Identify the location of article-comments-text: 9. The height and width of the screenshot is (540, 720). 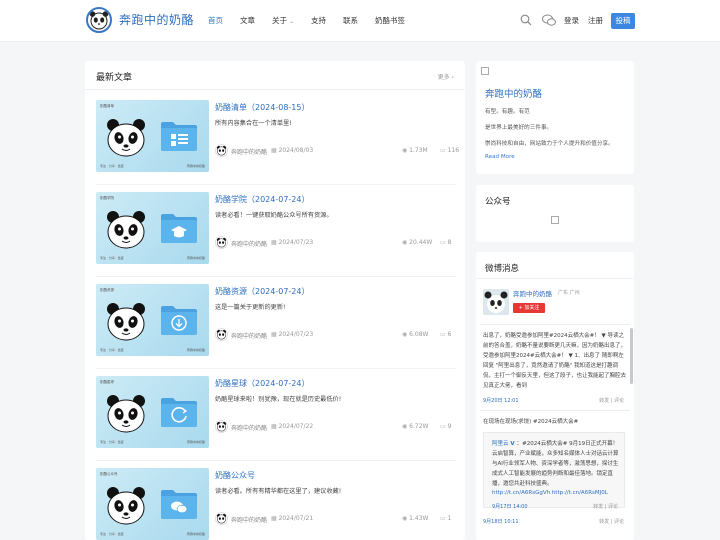
(449, 426).